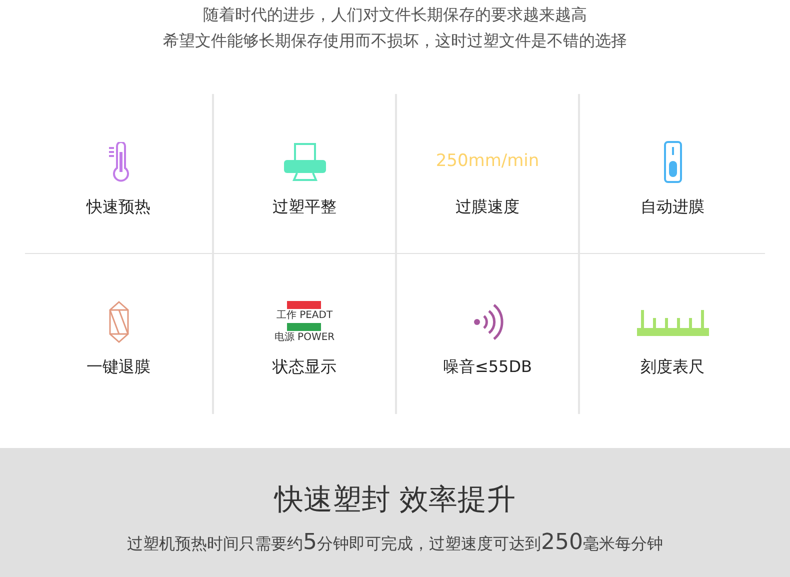 The height and width of the screenshot is (577, 790). Describe the element at coordinates (304, 315) in the screenshot. I see `indicator-label: 工作 PEADT` at that location.